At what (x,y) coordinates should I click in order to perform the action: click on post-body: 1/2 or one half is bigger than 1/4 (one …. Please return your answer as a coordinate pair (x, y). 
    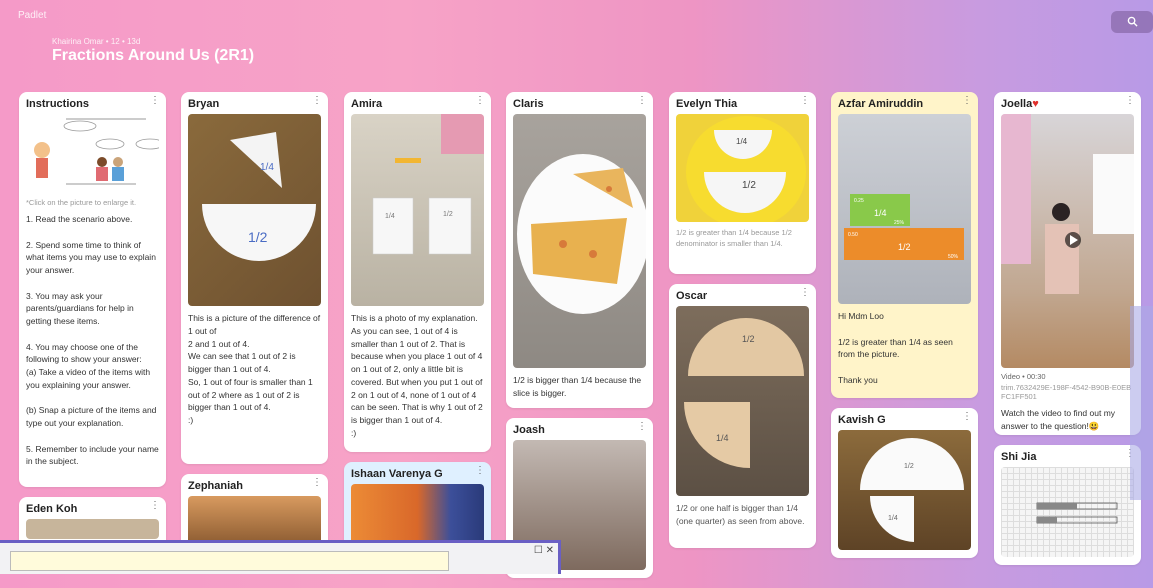
    Looking at the image, I should click on (740, 514).